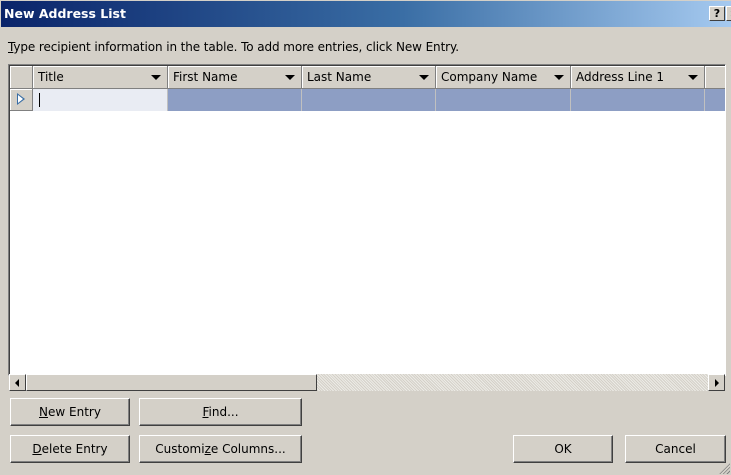 The width and height of the screenshot is (731, 475). What do you see at coordinates (563, 449) in the screenshot?
I see `ok-button: OK` at bounding box center [563, 449].